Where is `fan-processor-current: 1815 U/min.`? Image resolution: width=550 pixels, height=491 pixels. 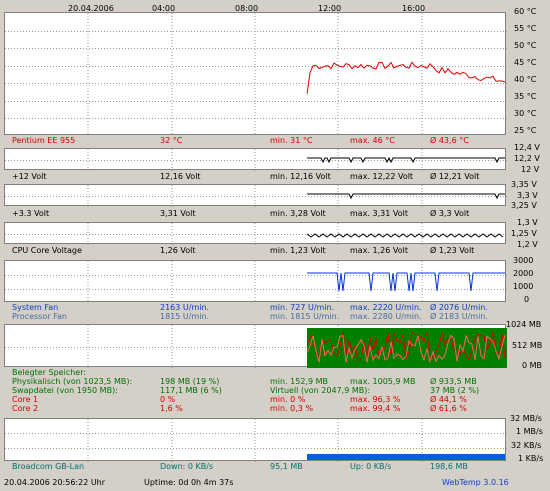
fan-processor-current: 1815 U/min. is located at coordinates (185, 316).